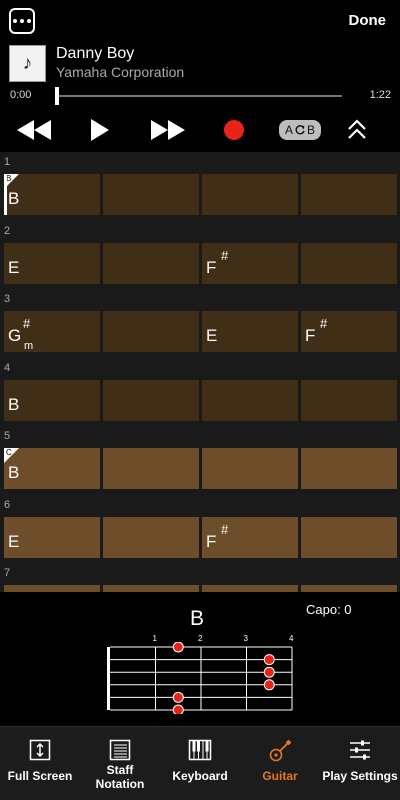  I want to click on loop-arrow-icon, so click(300, 130).